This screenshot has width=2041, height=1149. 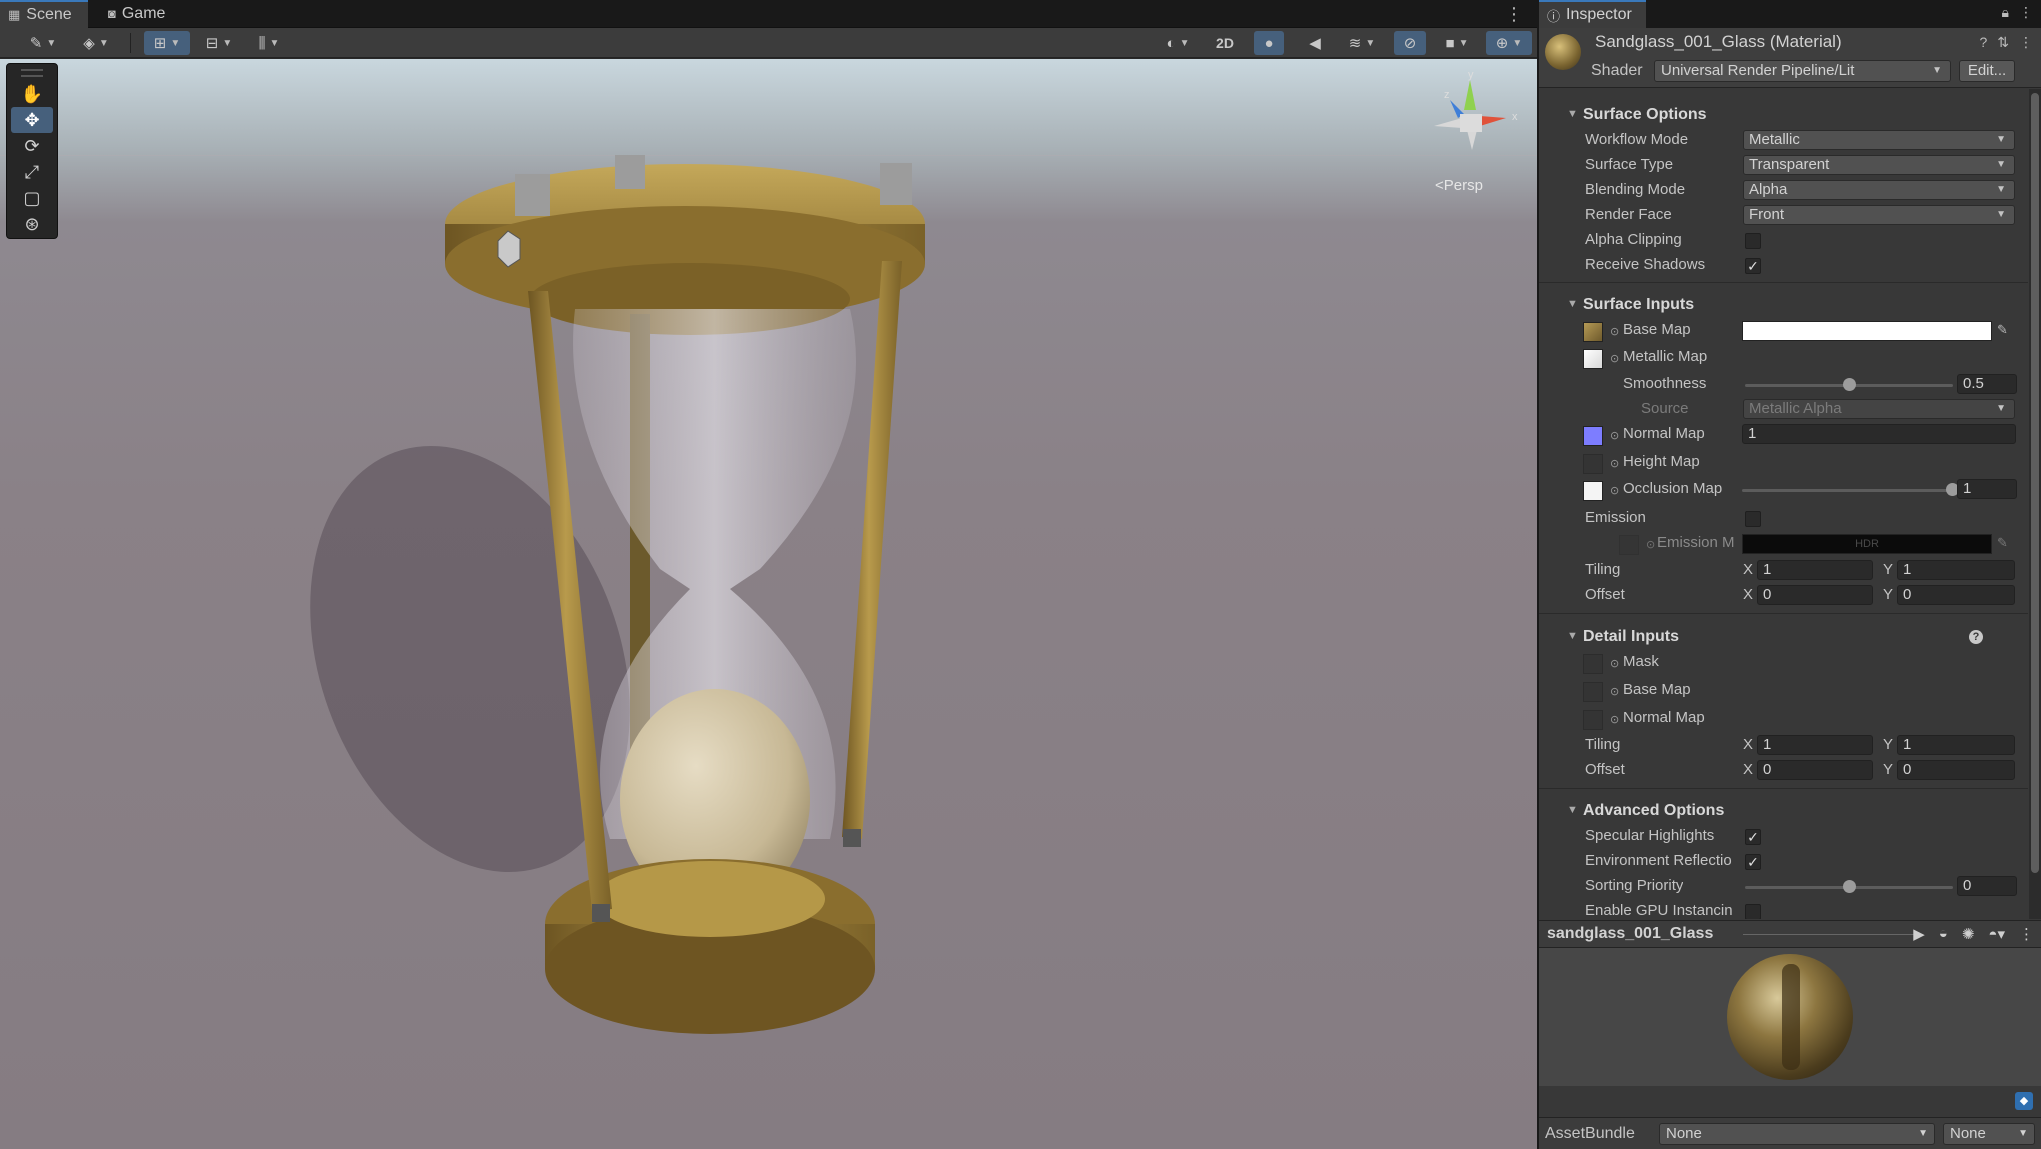 What do you see at coordinates (1593, 692) in the screenshot?
I see `detail-base-map-texture-slot` at bounding box center [1593, 692].